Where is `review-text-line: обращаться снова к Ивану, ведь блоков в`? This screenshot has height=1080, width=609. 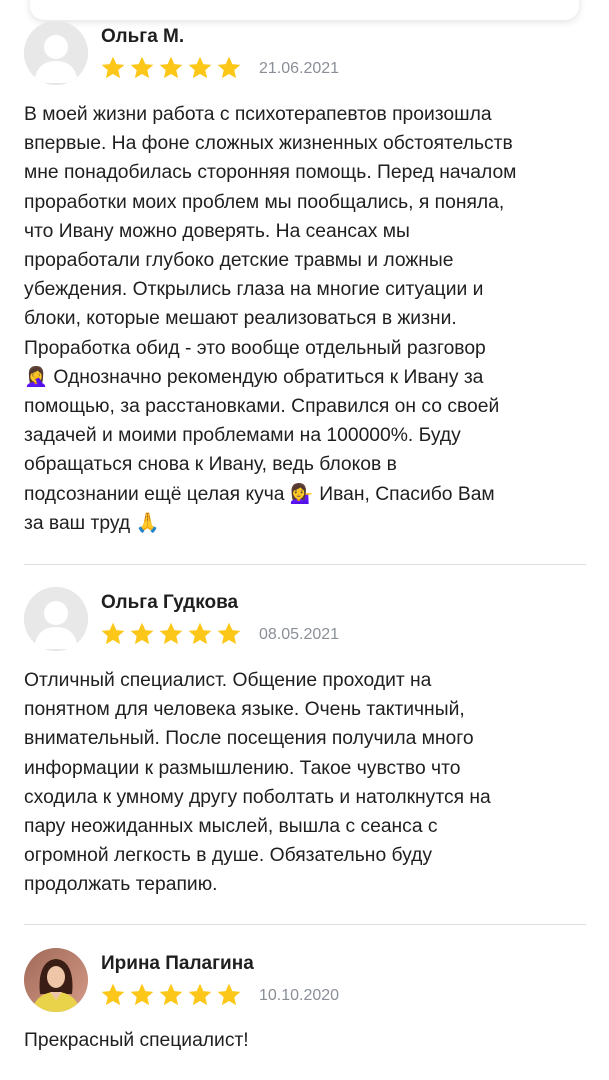
review-text-line: обращаться снова к Ивану, ведь блоков в is located at coordinates (210, 465).